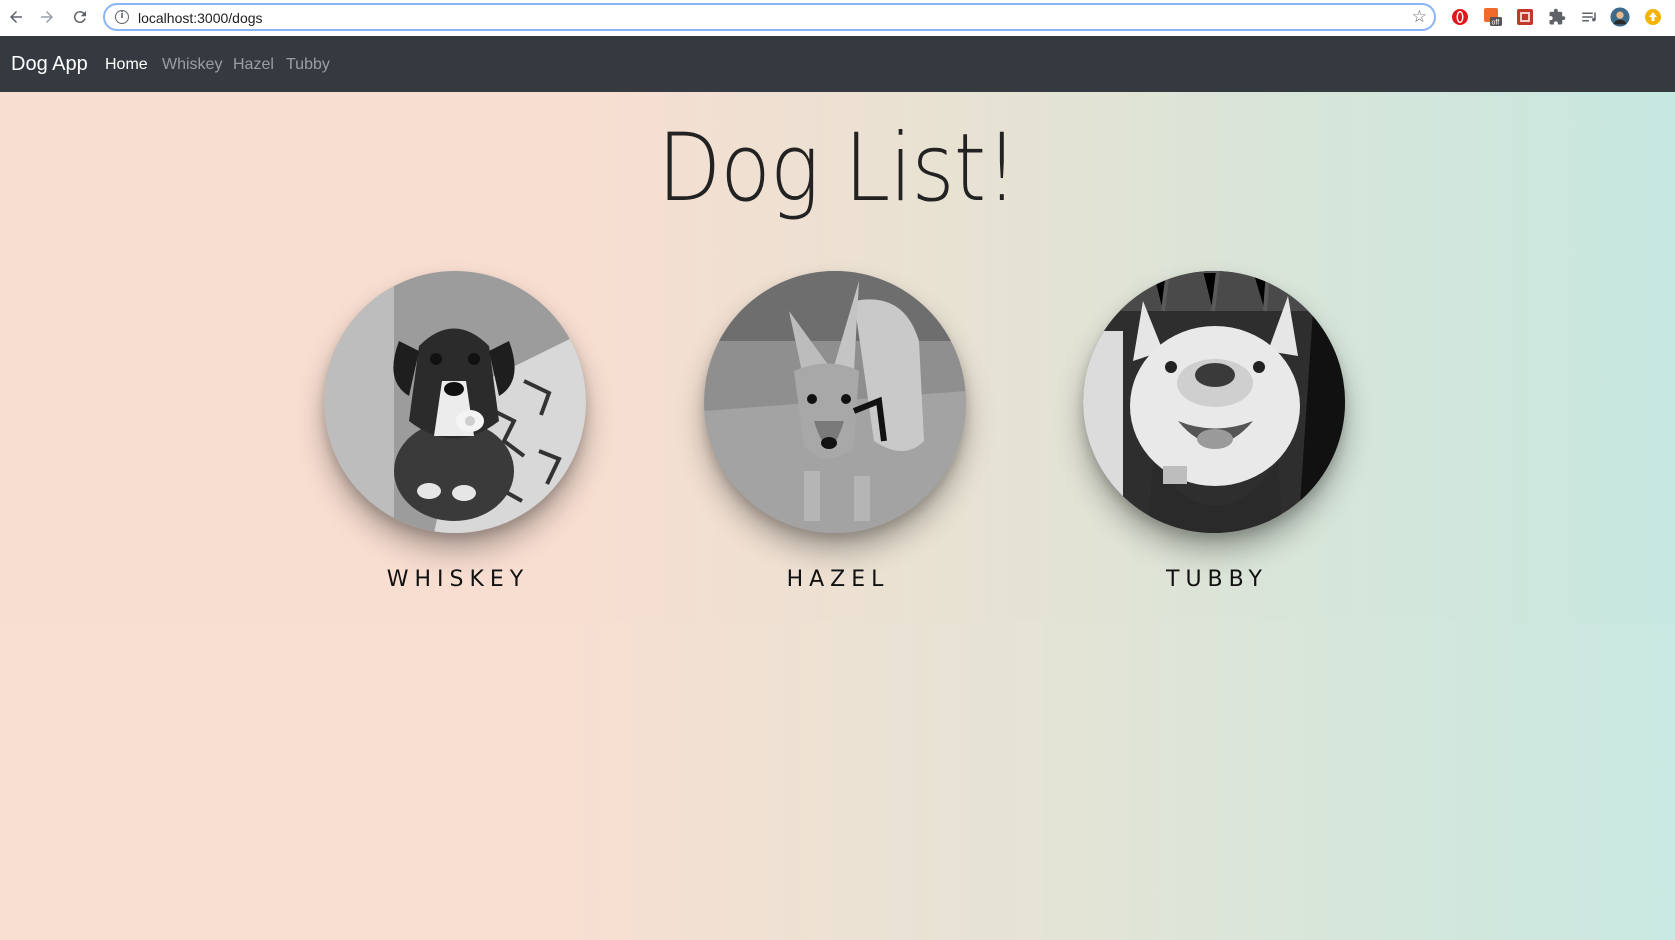  Describe the element at coordinates (47, 17) in the screenshot. I see `forward-arrow-icon` at that location.